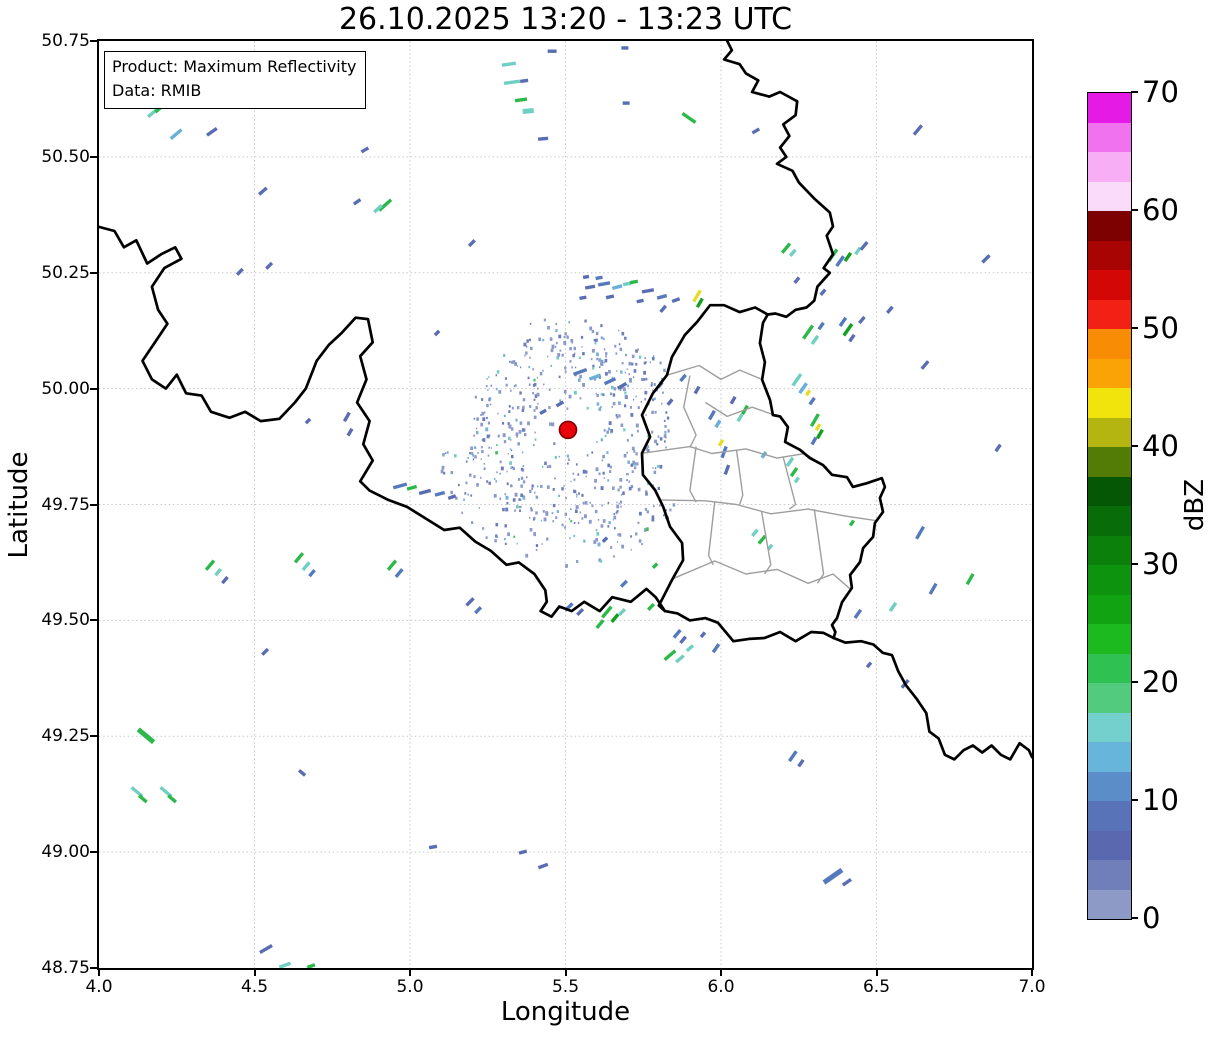 Image resolution: width=1219 pixels, height=1040 pixels. What do you see at coordinates (234, 66) in the screenshot?
I see `annotation-product-line: Product: Maximum Reflectivity` at bounding box center [234, 66].